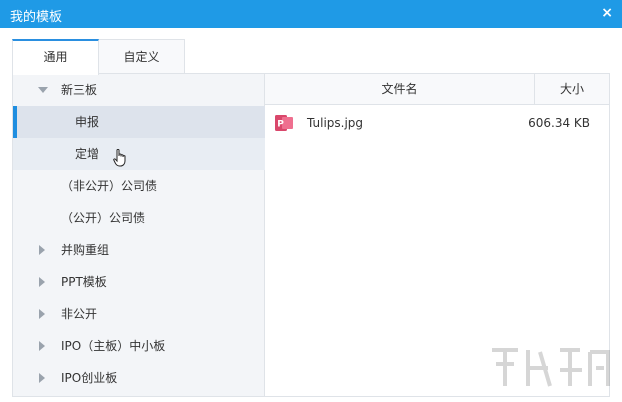 This screenshot has height=402, width=622. Describe the element at coordinates (103, 218) in the screenshot. I see `tree-item-label: （公开）公司债` at that location.